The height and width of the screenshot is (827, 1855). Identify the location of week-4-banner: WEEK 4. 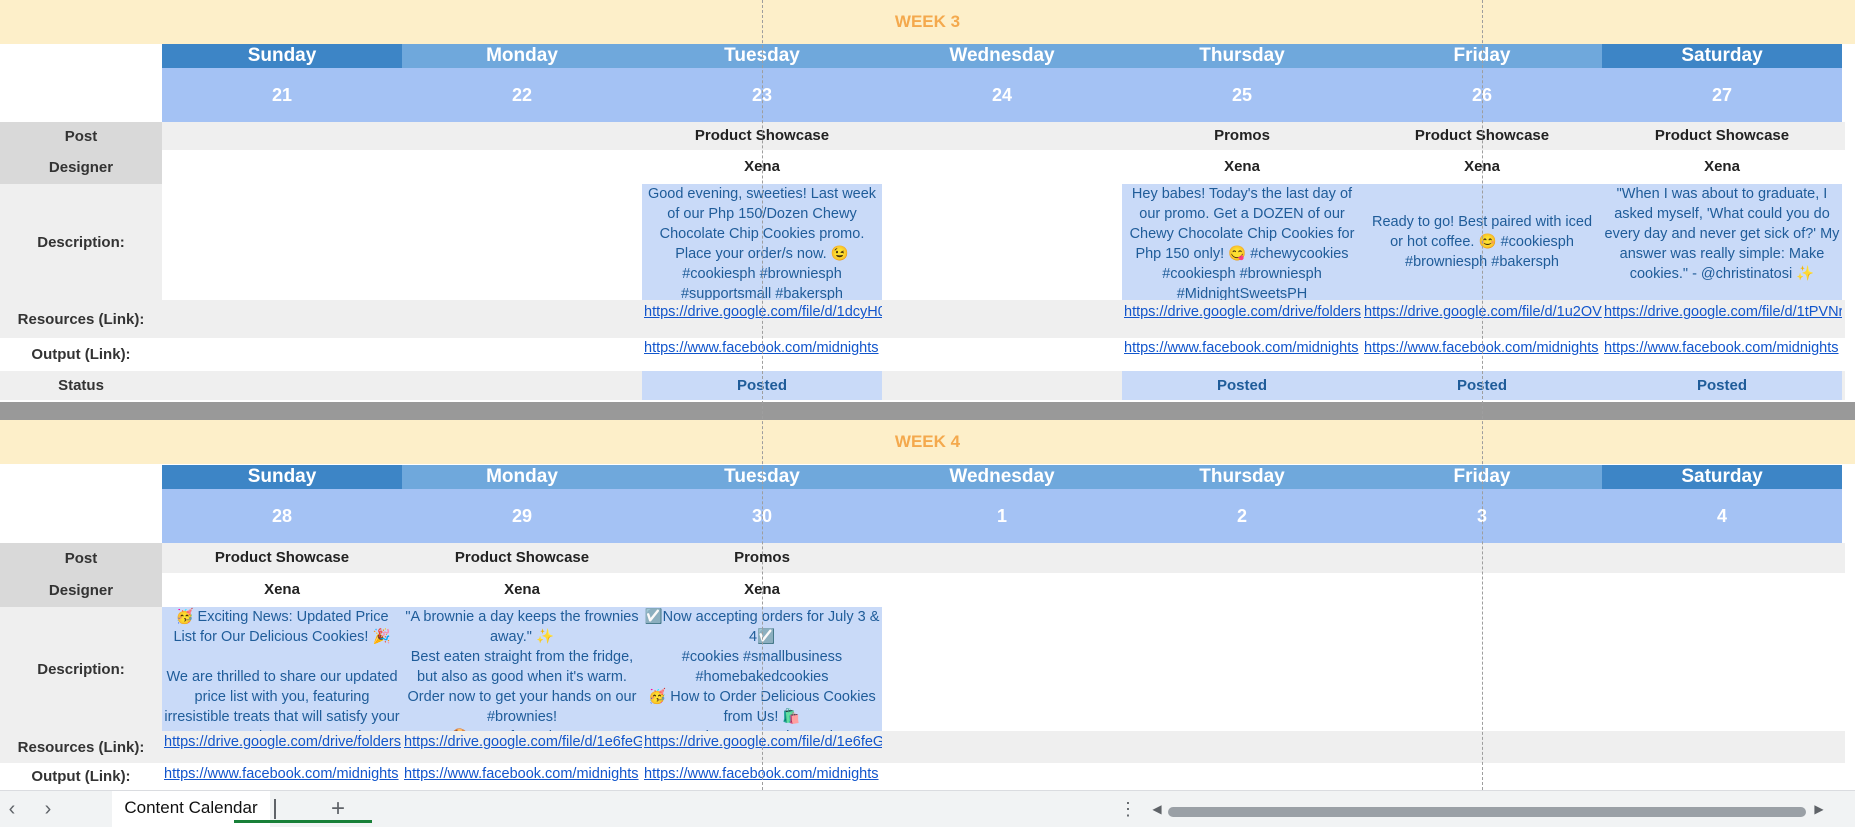
(927, 442).